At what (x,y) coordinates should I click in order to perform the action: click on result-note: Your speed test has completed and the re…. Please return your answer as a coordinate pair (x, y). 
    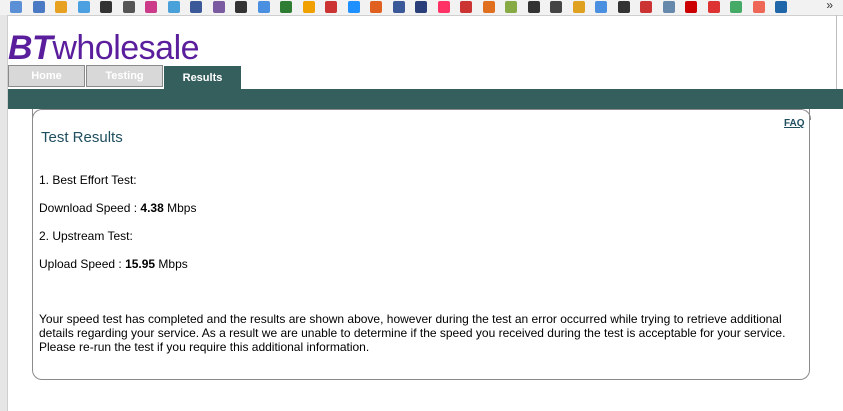
    Looking at the image, I should click on (412, 333).